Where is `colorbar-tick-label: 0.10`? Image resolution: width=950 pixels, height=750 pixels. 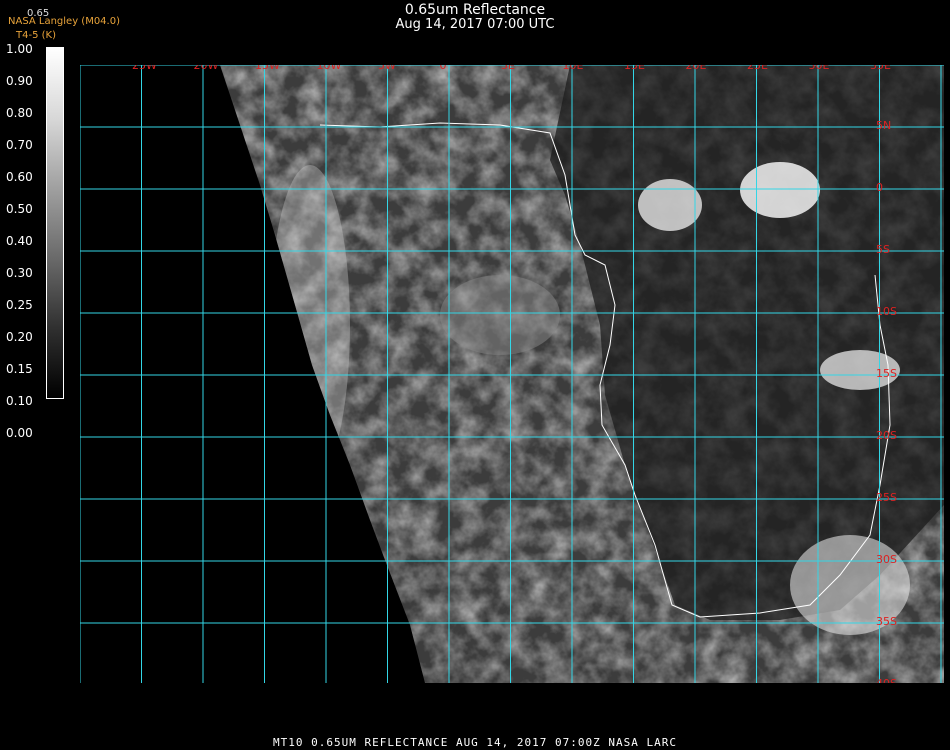
colorbar-tick-label: 0.10 is located at coordinates (19, 401).